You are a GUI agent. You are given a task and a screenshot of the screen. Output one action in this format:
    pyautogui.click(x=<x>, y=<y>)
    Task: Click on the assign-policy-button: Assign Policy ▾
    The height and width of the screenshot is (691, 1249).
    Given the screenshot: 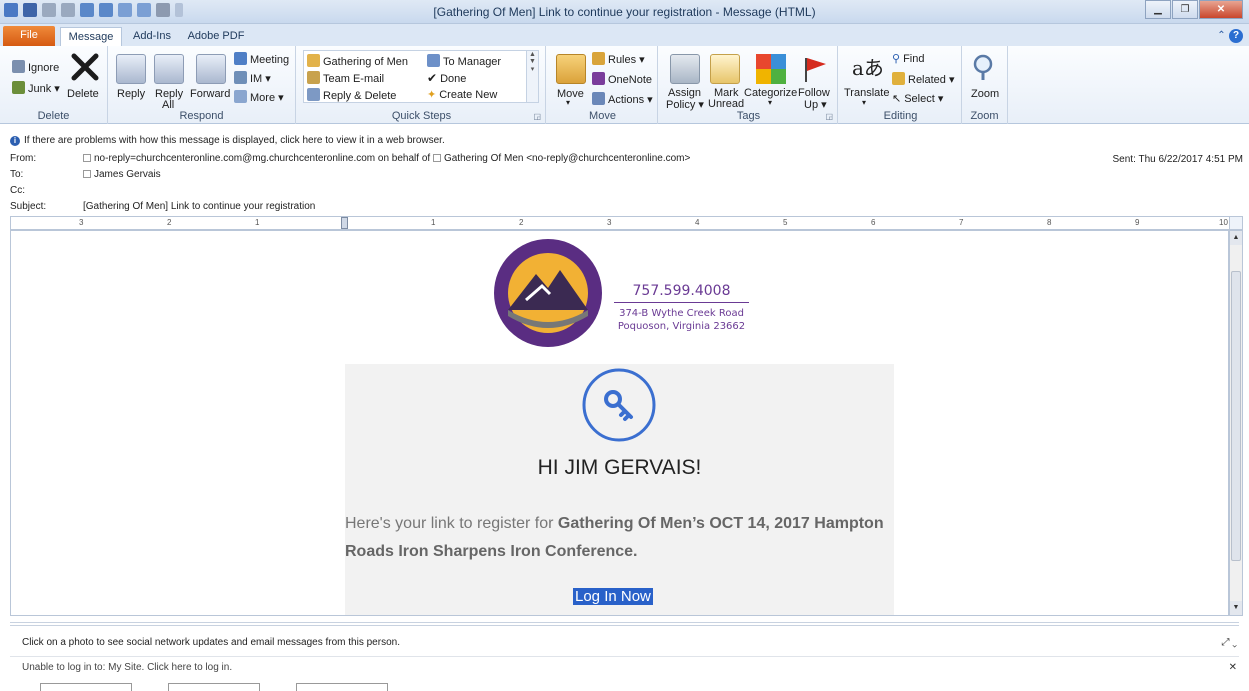 What is the action you would take?
    pyautogui.click(x=686, y=80)
    